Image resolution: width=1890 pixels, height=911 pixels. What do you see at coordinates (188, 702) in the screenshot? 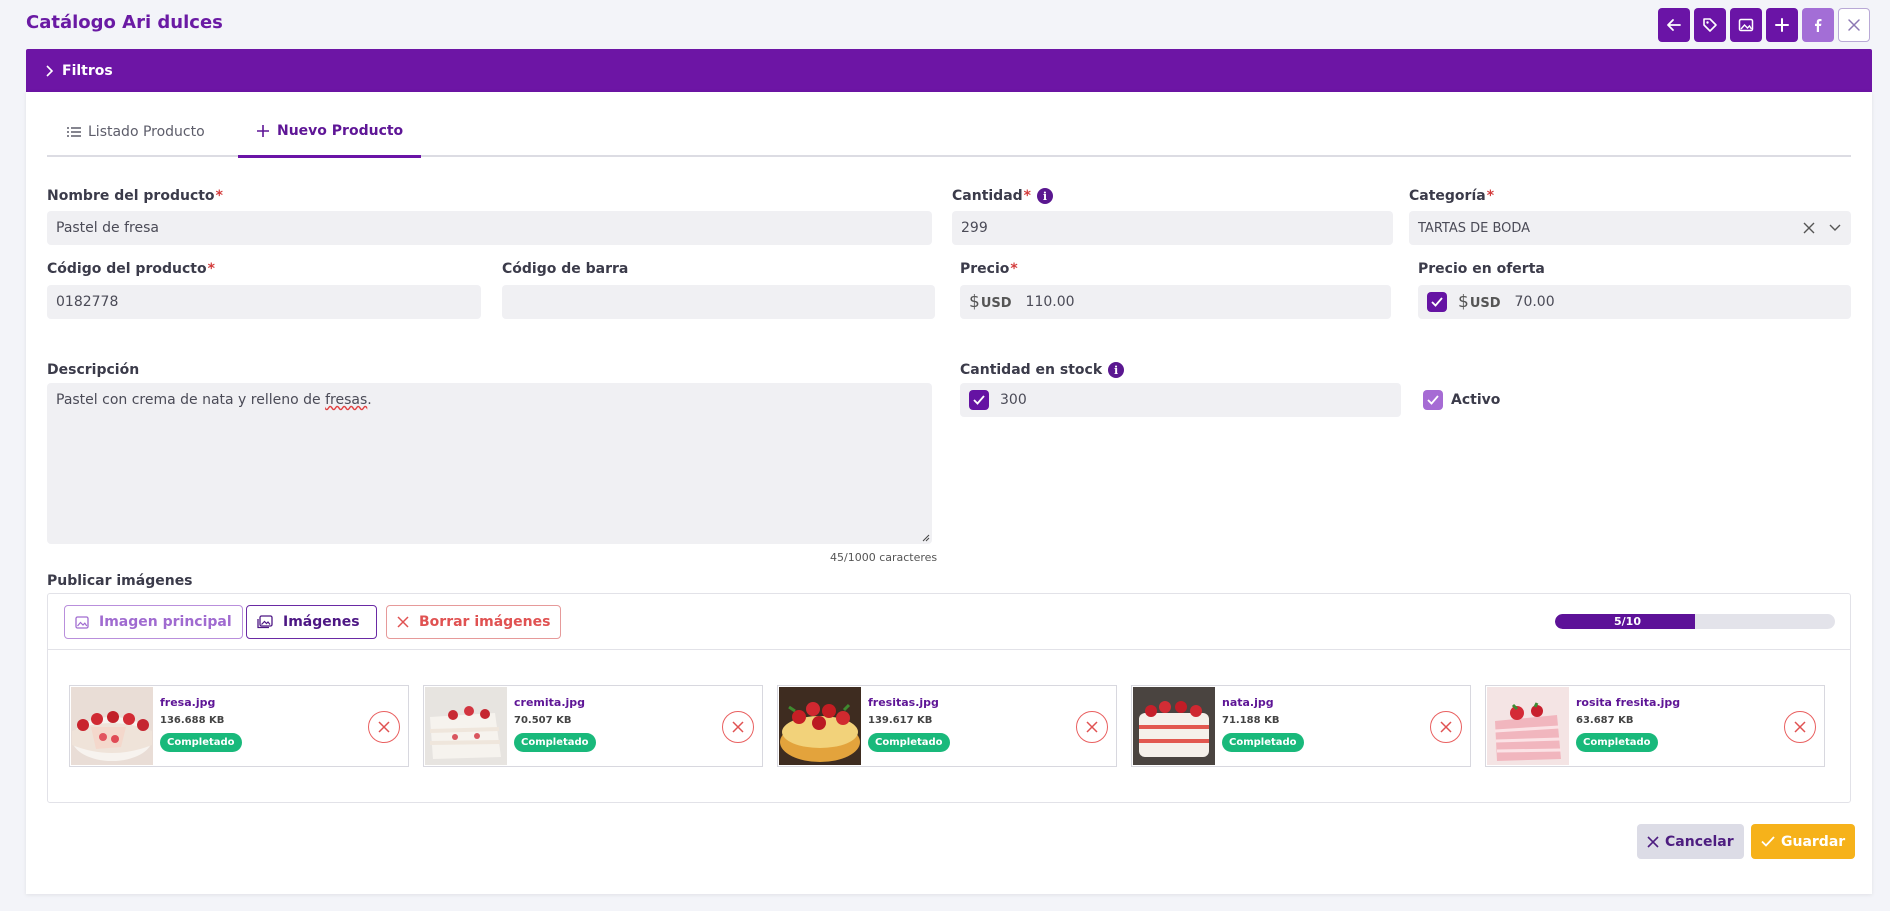
I see `file-name: fresa.jpg` at bounding box center [188, 702].